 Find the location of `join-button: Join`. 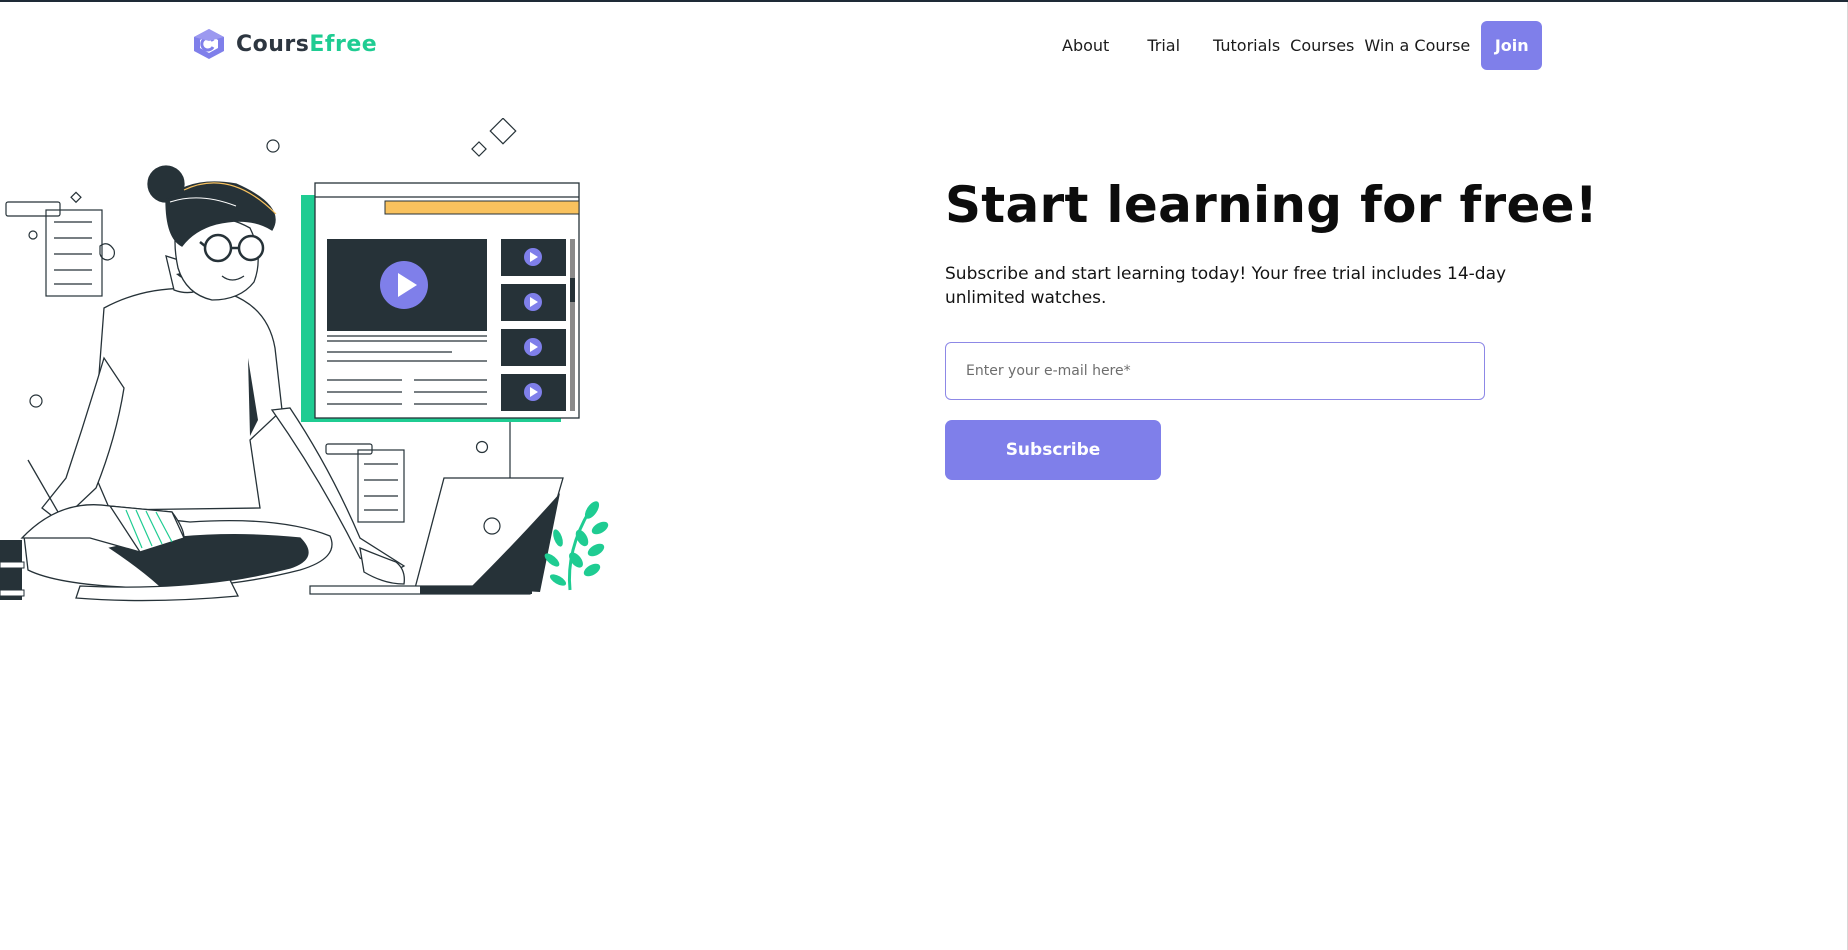

join-button: Join is located at coordinates (1512, 45).